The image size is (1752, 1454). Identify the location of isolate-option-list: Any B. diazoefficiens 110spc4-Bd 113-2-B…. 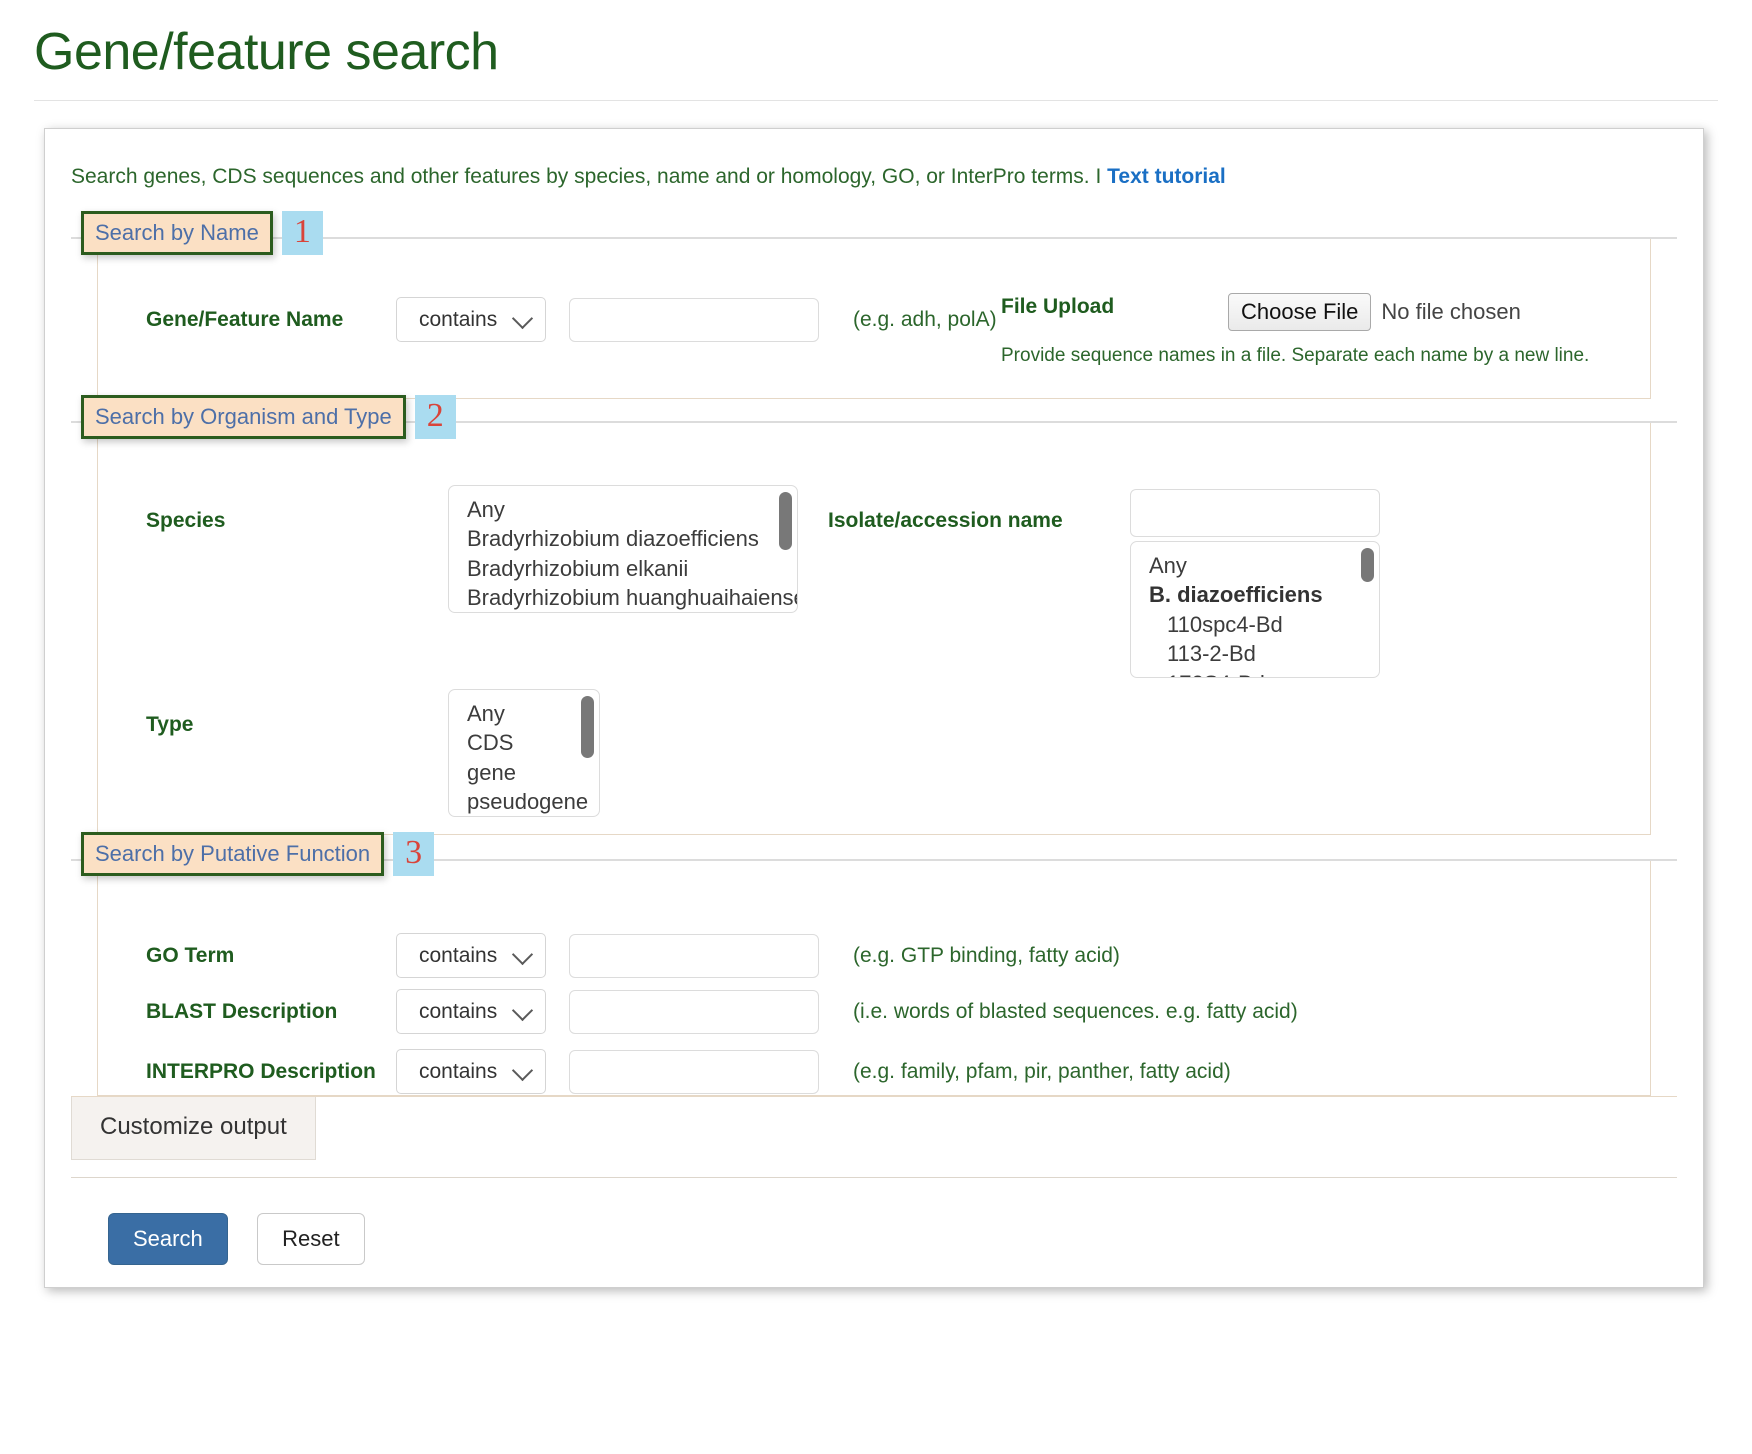
(1255, 609).